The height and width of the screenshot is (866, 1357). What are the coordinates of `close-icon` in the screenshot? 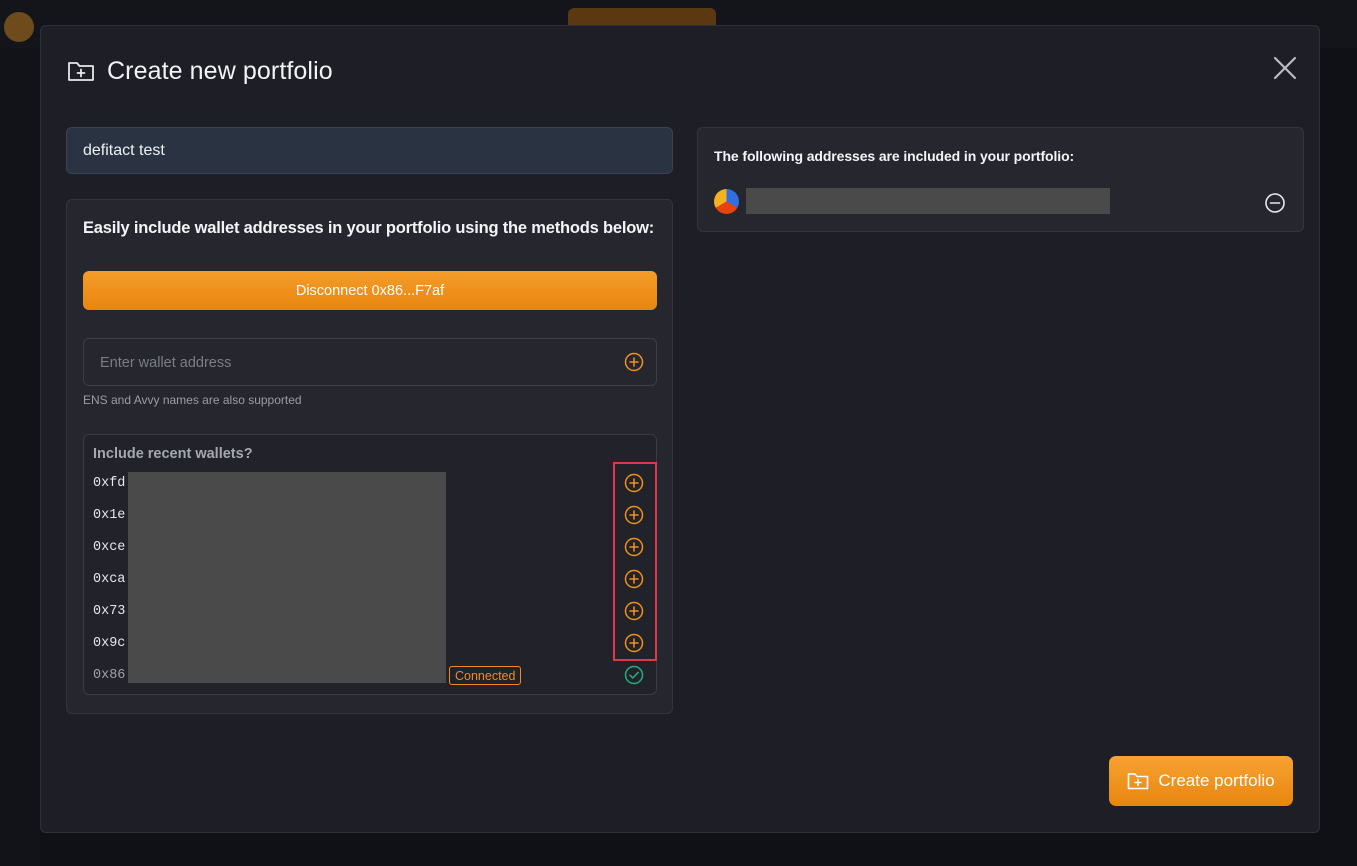 It's located at (1285, 68).